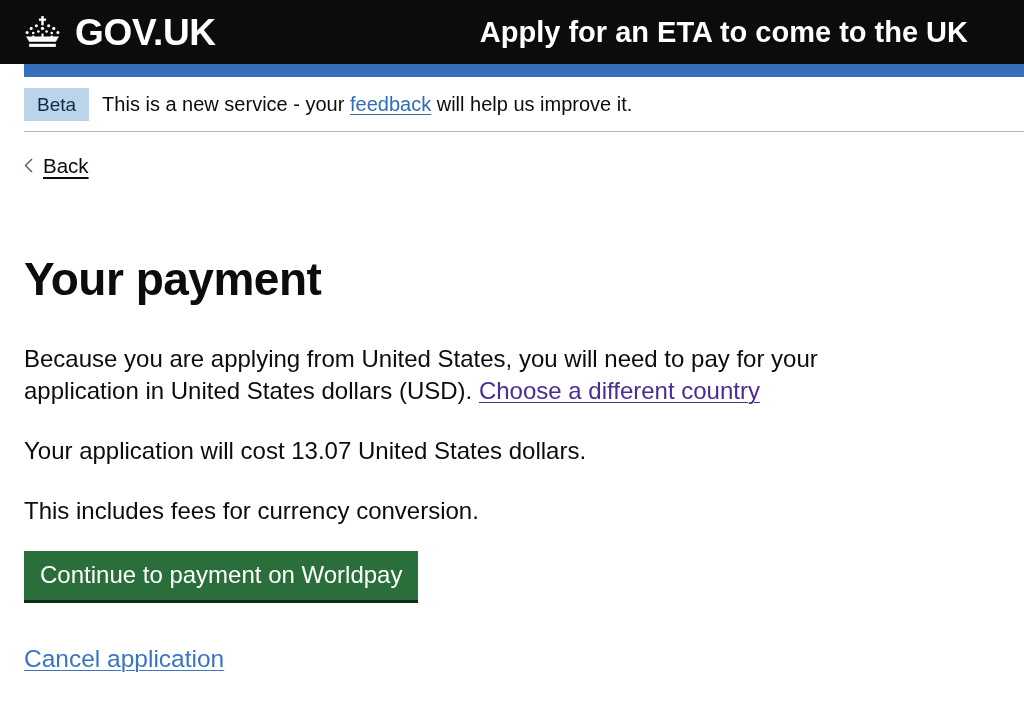 The image size is (1024, 711). I want to click on service-name: Apply for an ETA to come to the UK, so click(723, 32).